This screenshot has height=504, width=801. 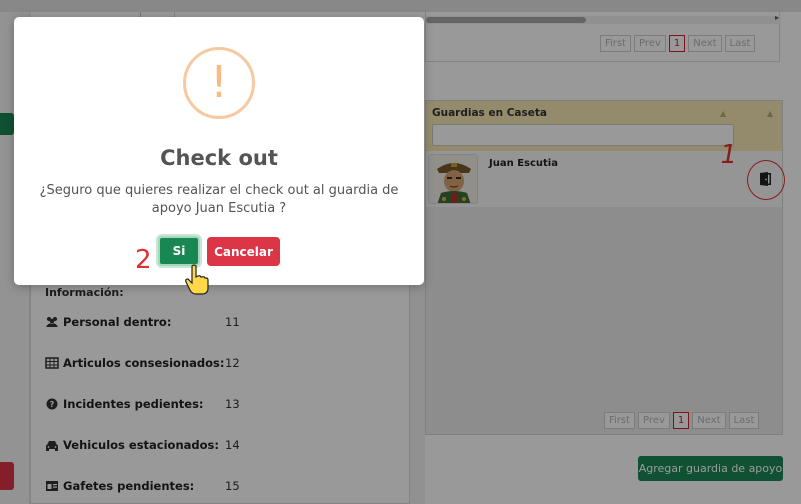 What do you see at coordinates (197, 279) in the screenshot?
I see `hand-pointer-icon` at bounding box center [197, 279].